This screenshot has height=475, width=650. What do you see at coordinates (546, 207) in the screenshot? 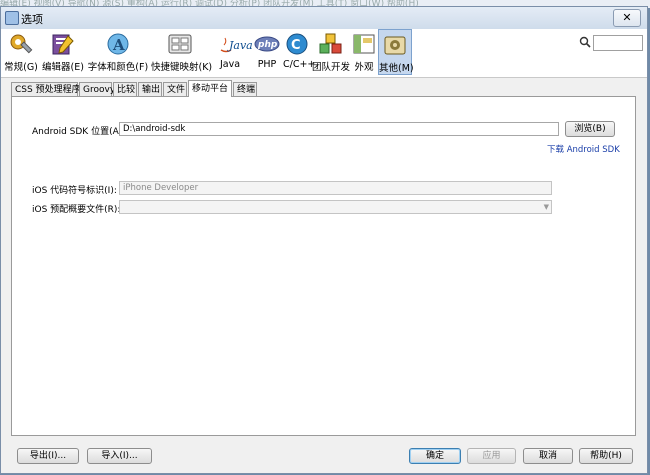
I see `chevron-down-icon: ▼` at bounding box center [546, 207].